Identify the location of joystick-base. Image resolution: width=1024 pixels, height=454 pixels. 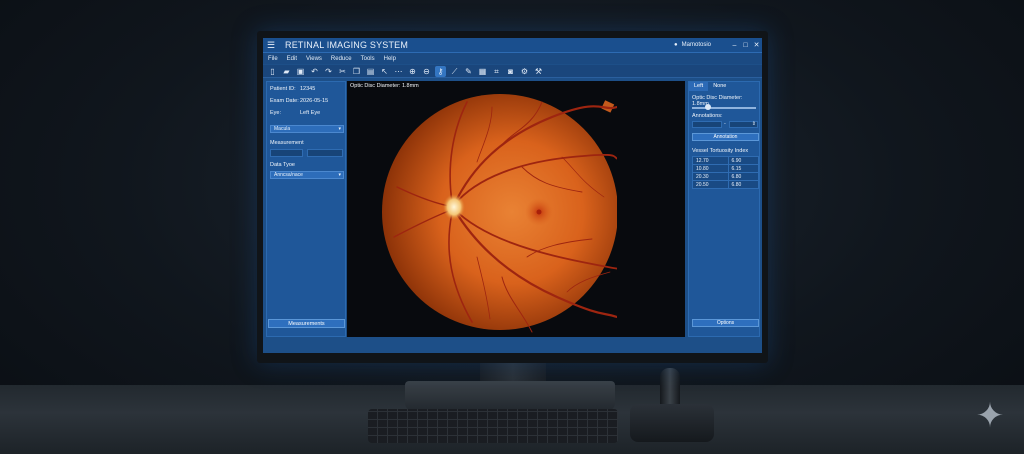
(672, 423).